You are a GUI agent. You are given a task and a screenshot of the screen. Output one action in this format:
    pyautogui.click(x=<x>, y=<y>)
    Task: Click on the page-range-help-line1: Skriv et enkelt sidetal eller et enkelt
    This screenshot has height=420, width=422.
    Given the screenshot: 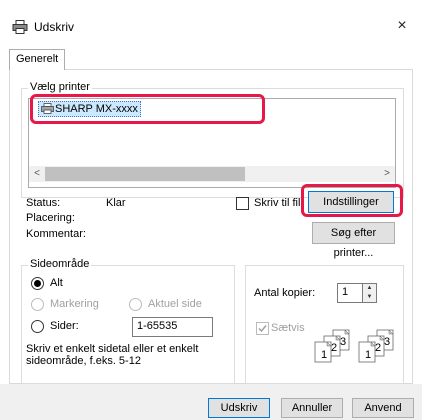 What is the action you would take?
    pyautogui.click(x=112, y=349)
    